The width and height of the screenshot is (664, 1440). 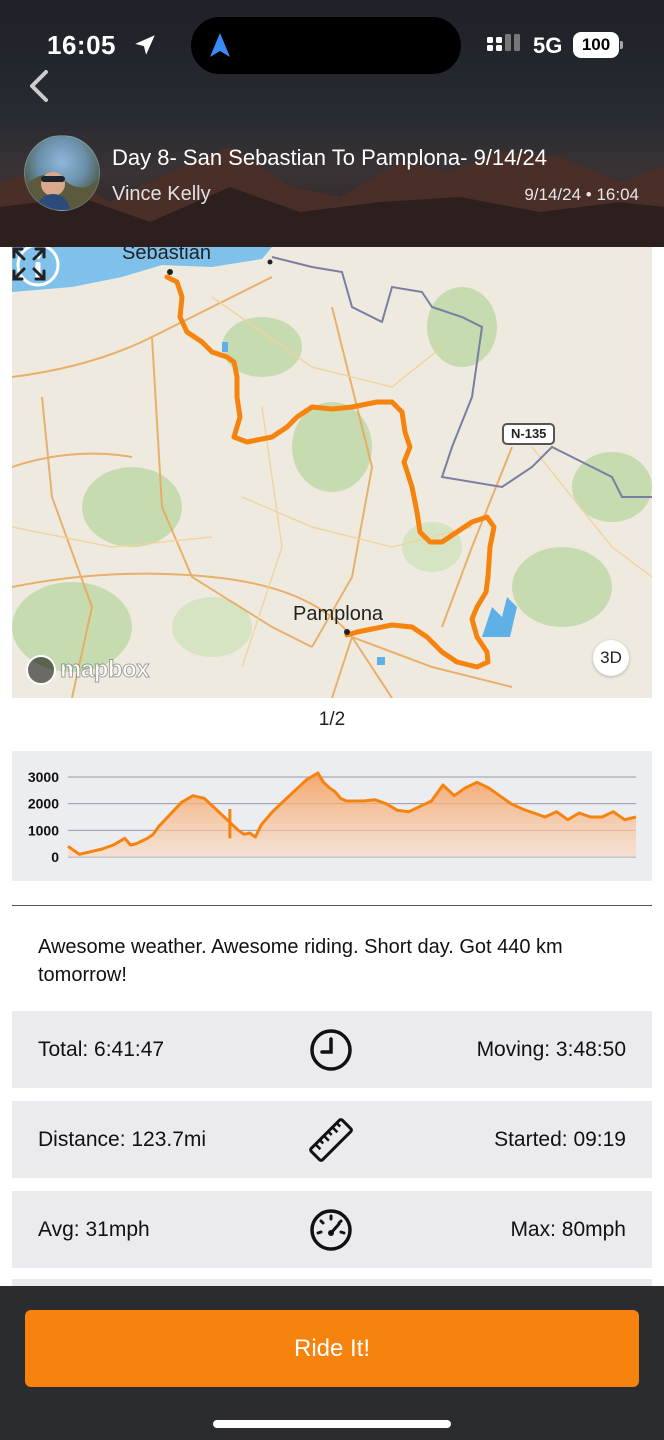 What do you see at coordinates (326, 45) in the screenshot?
I see `dynamic-island` at bounding box center [326, 45].